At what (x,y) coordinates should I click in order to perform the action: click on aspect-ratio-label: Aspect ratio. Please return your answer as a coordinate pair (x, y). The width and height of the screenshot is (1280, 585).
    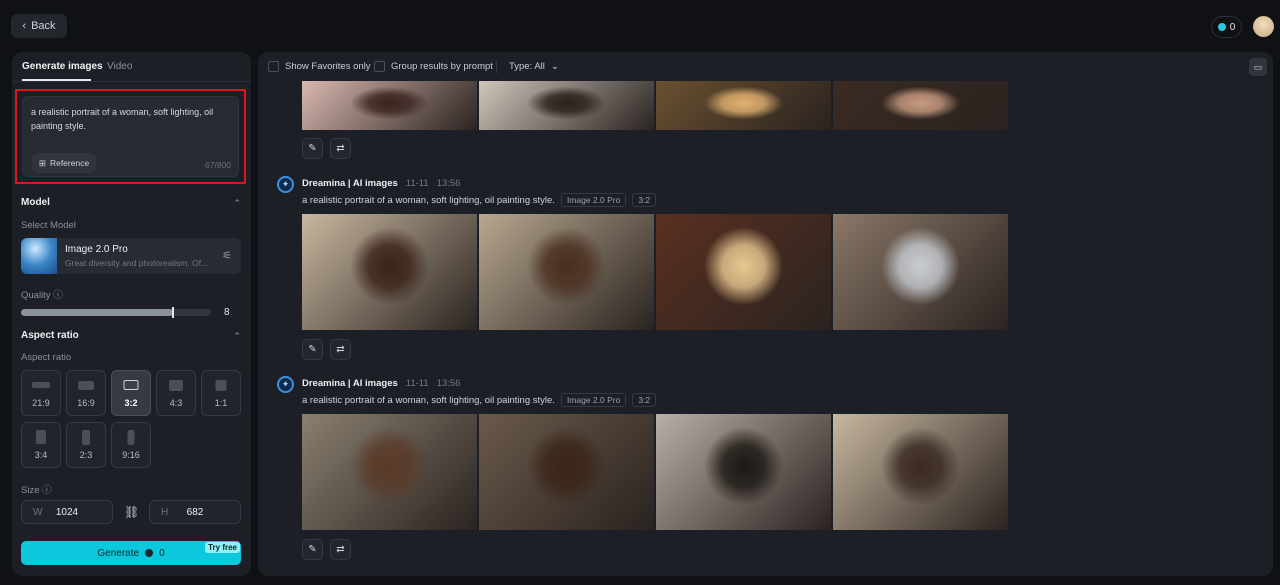
    Looking at the image, I should click on (46, 357).